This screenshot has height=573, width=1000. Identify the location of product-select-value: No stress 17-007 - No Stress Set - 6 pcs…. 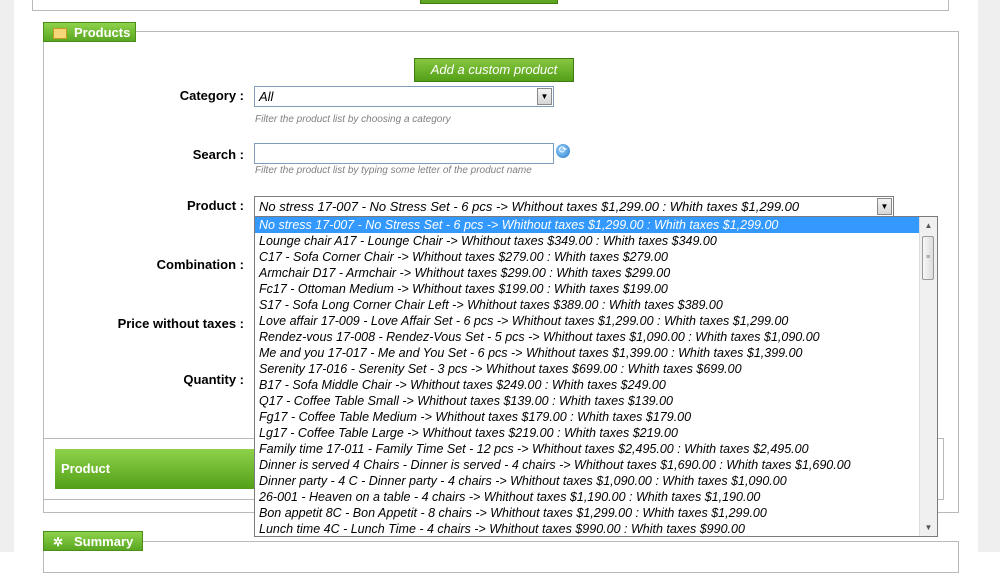
(529, 206).